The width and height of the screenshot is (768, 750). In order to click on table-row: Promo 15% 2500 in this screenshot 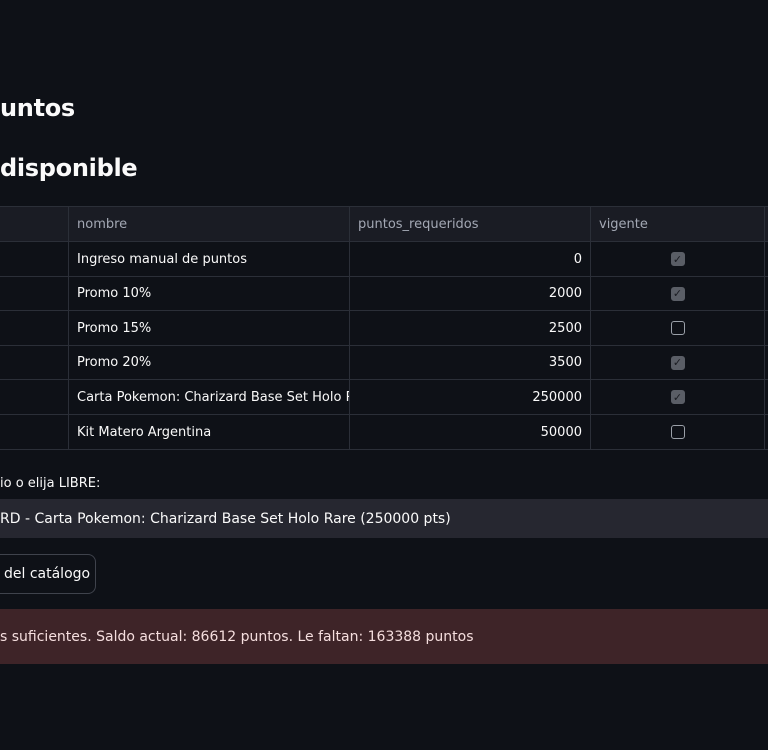, I will do `click(384, 328)`.